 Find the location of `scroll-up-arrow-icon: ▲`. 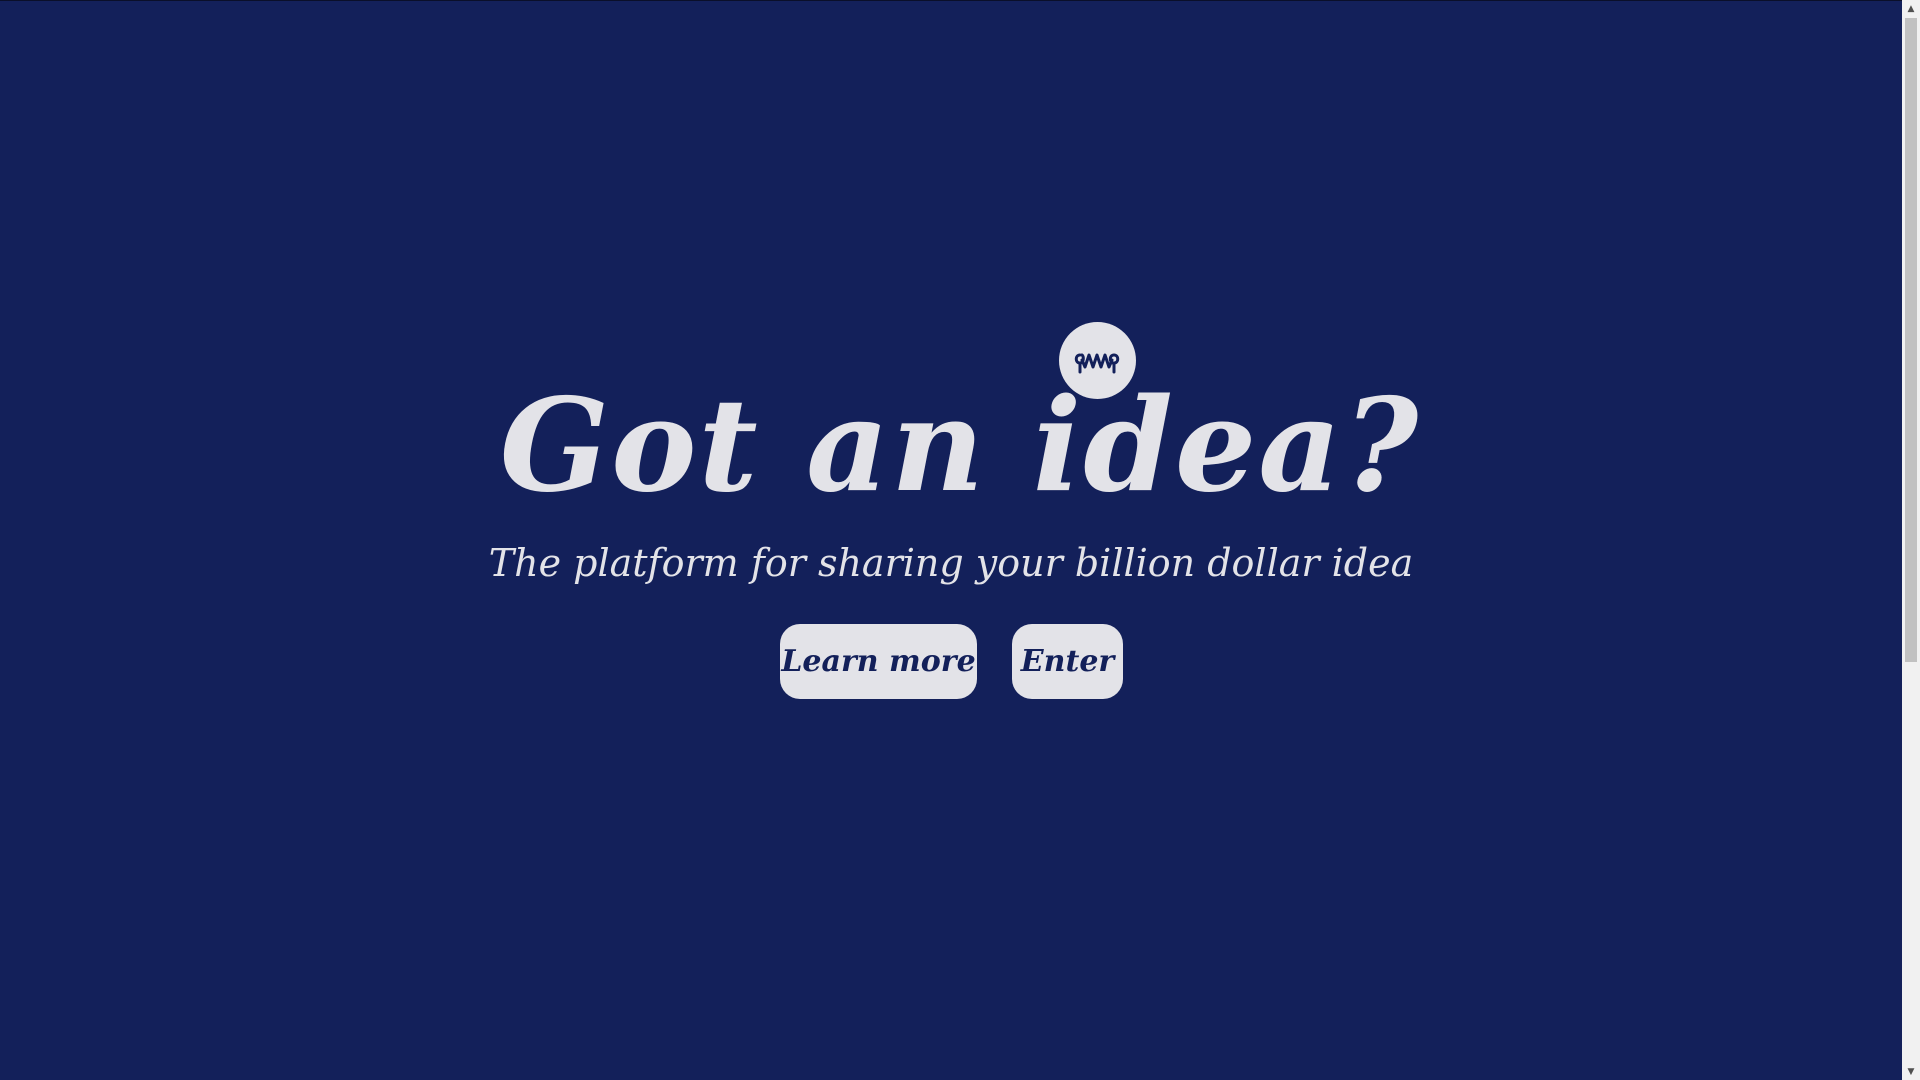

scroll-up-arrow-icon: ▲ is located at coordinates (1911, 8).